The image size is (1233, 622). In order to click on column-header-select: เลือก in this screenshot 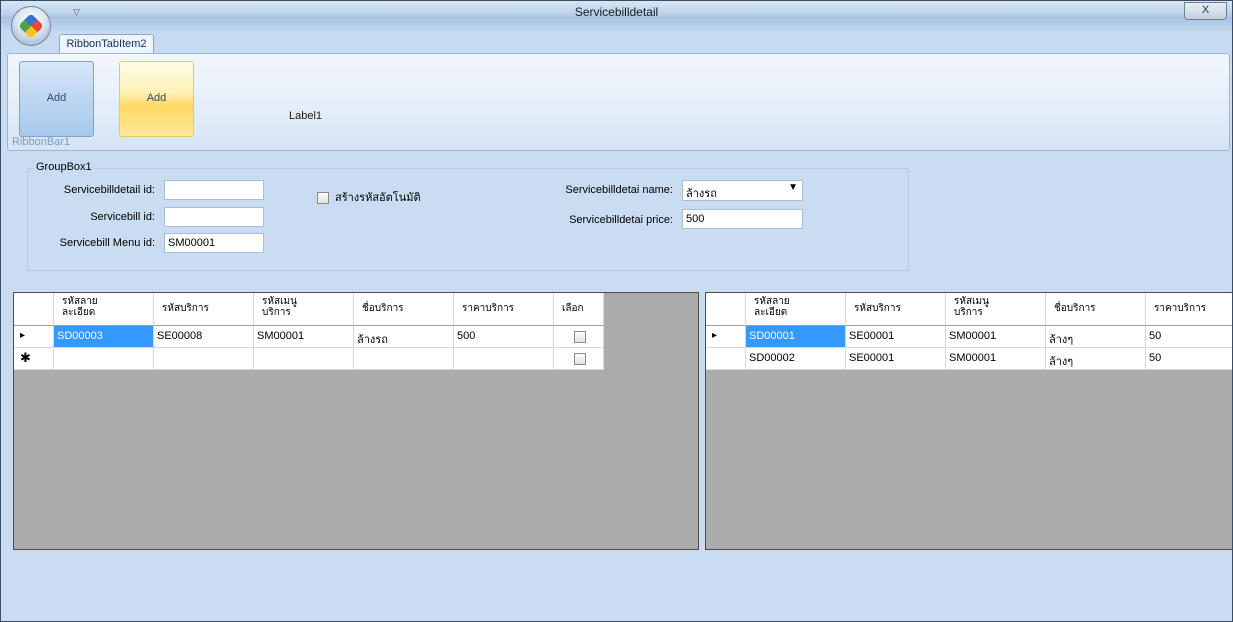, I will do `click(579, 309)`.